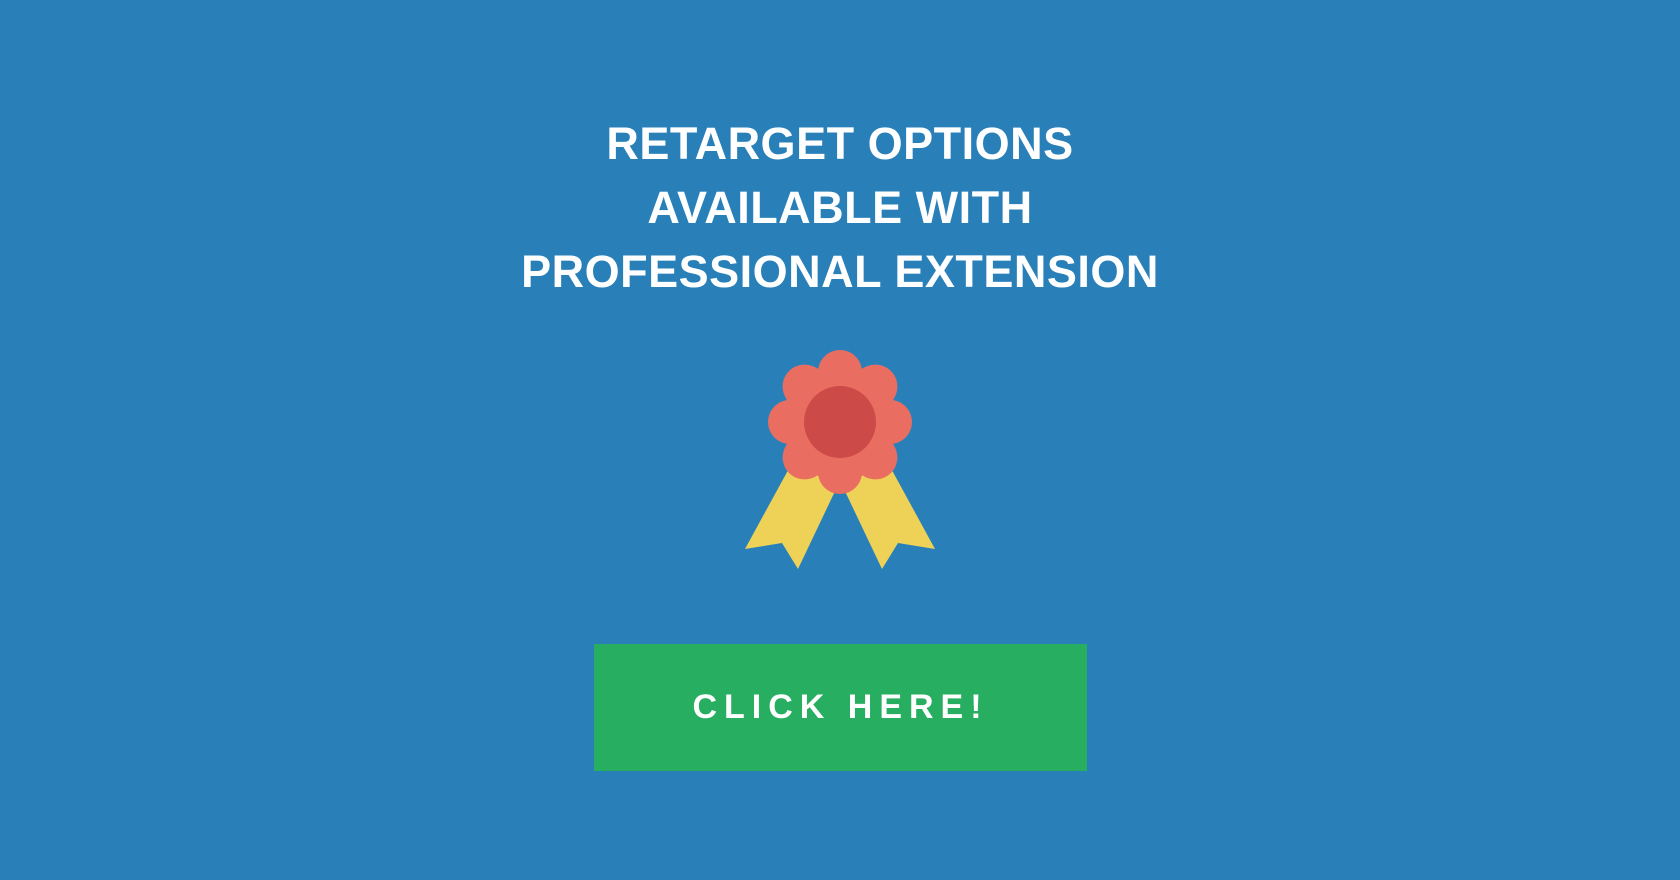 The image size is (1680, 880). I want to click on click-here-button: CLICK HERE!, so click(840, 707).